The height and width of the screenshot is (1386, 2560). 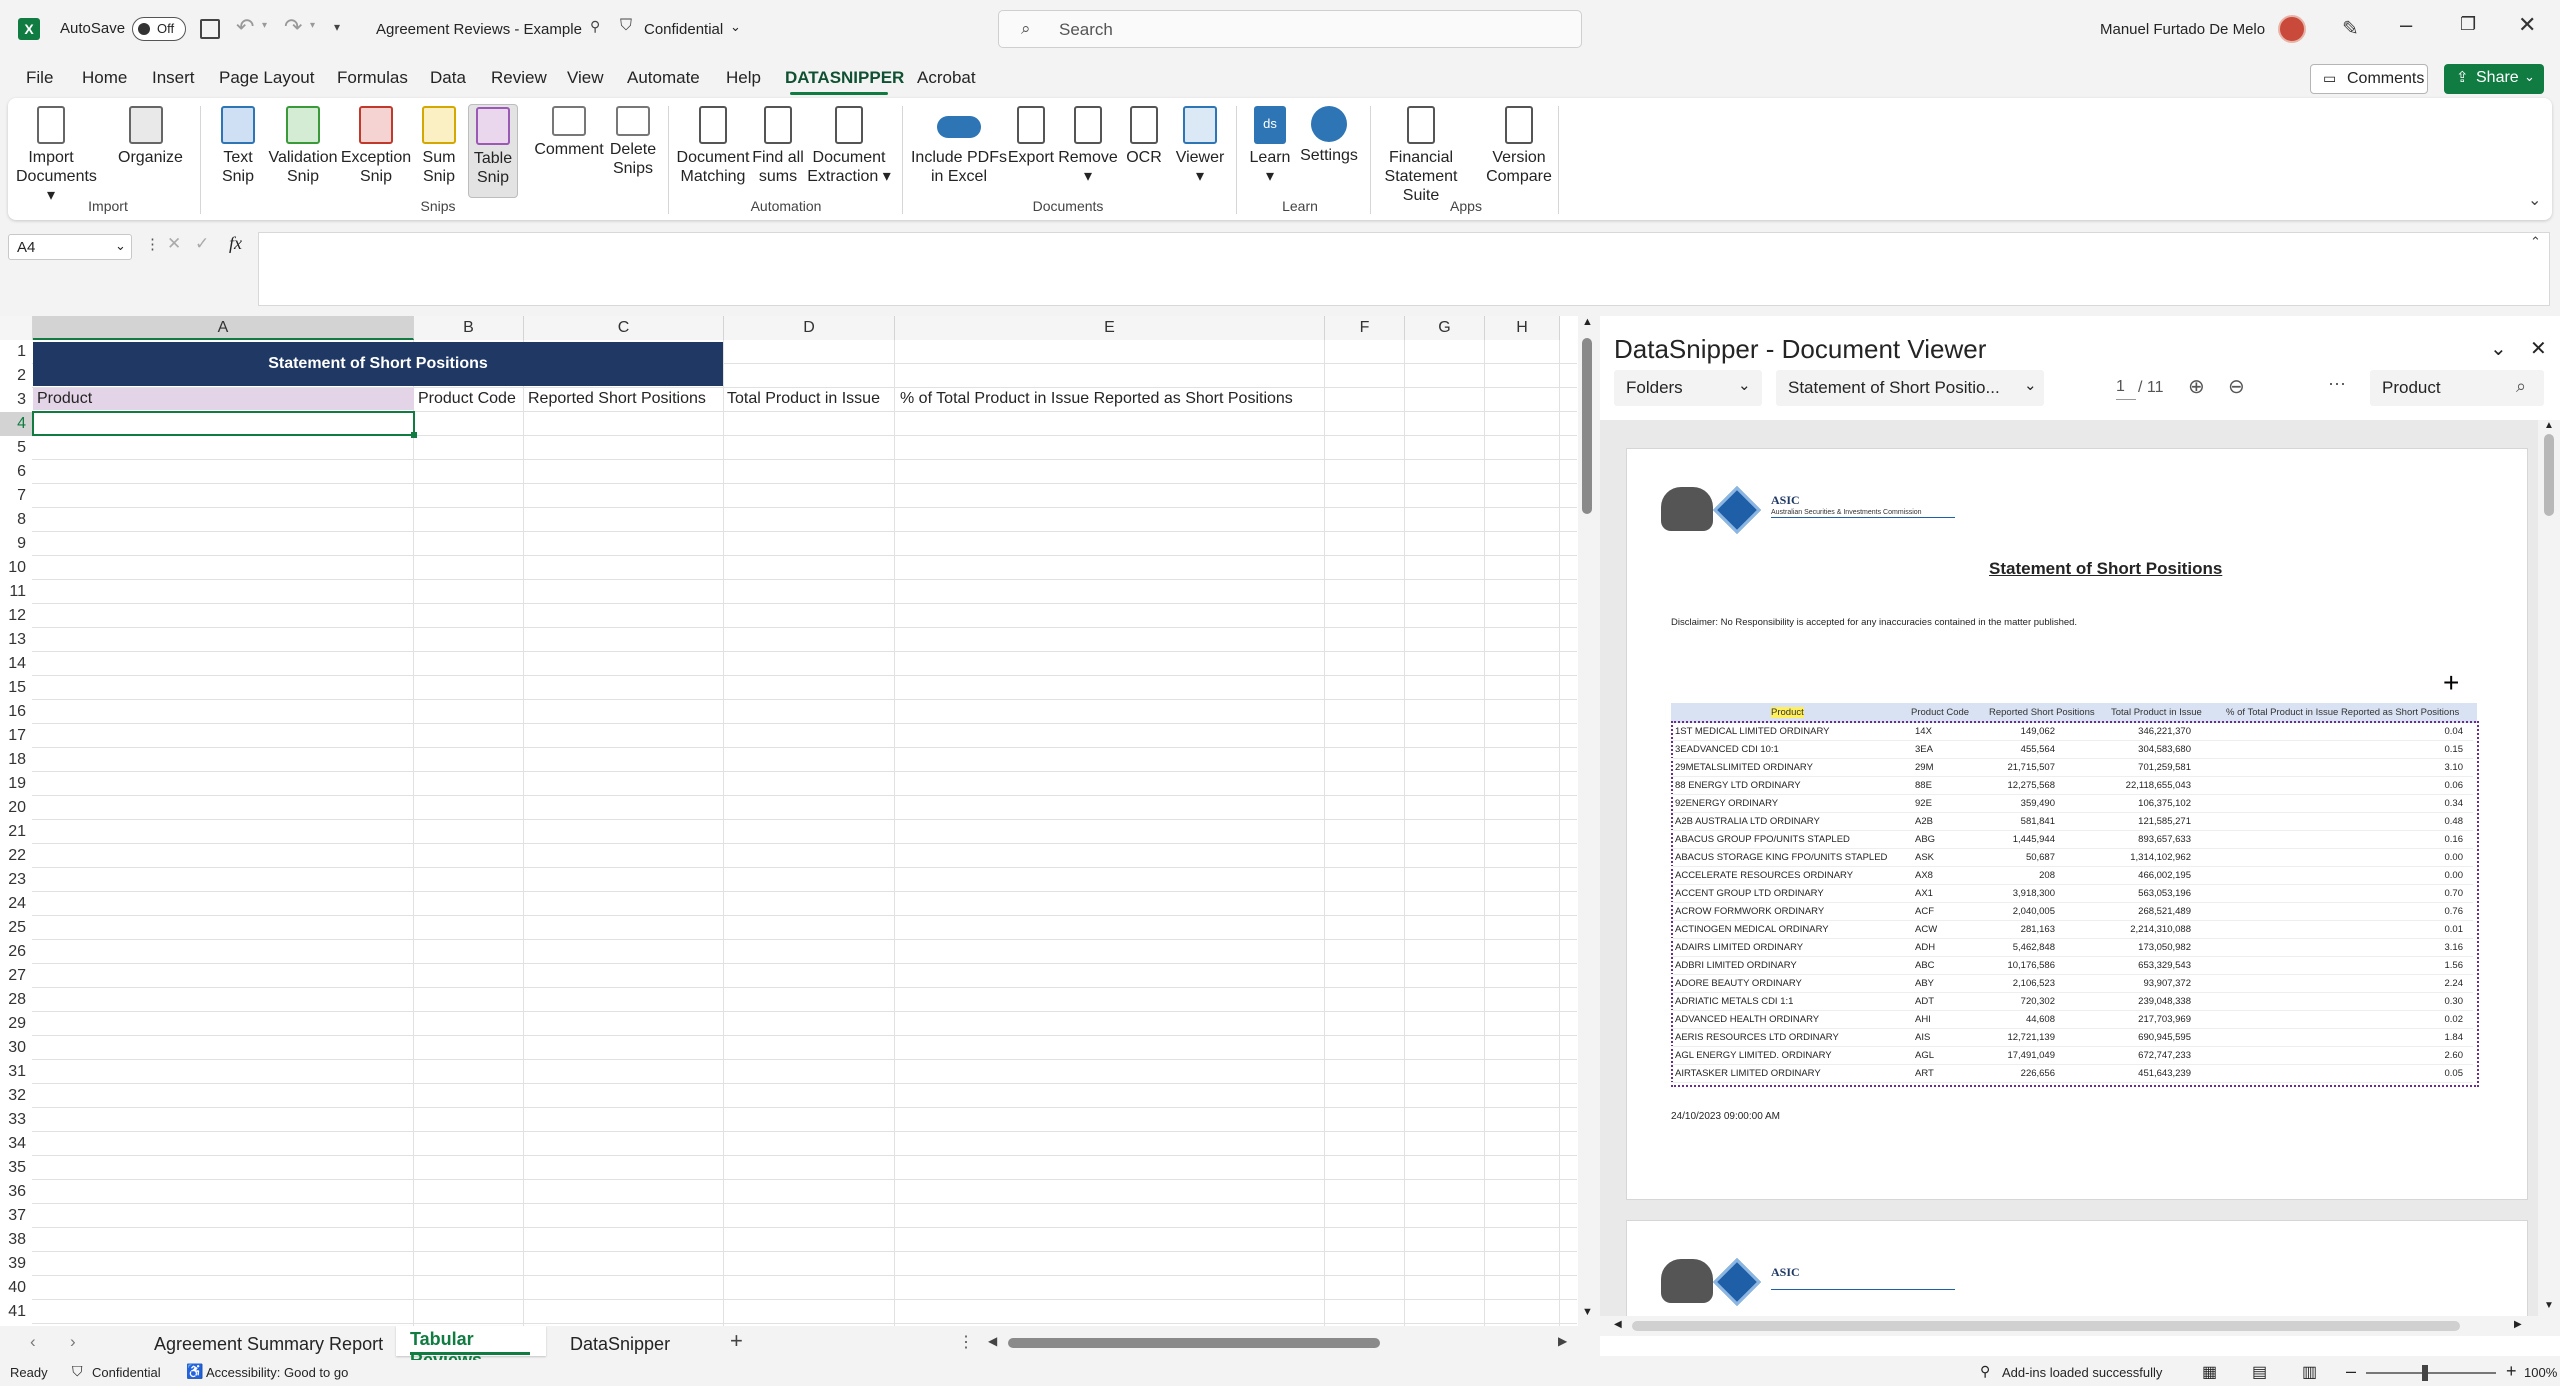 I want to click on more-options-icon: ⋯, so click(x=2337, y=384).